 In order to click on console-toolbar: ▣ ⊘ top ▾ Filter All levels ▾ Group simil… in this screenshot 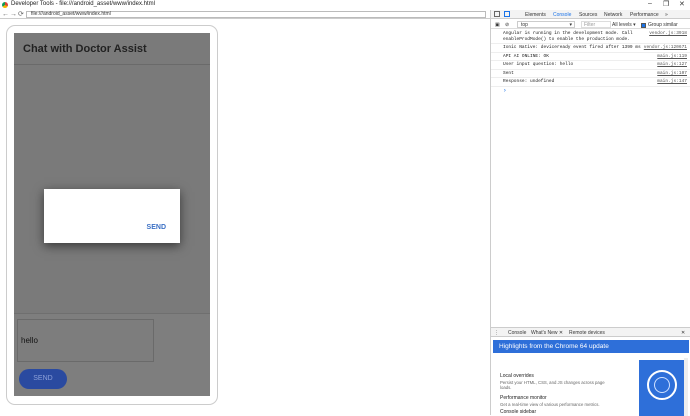, I will do `click(590, 24)`.